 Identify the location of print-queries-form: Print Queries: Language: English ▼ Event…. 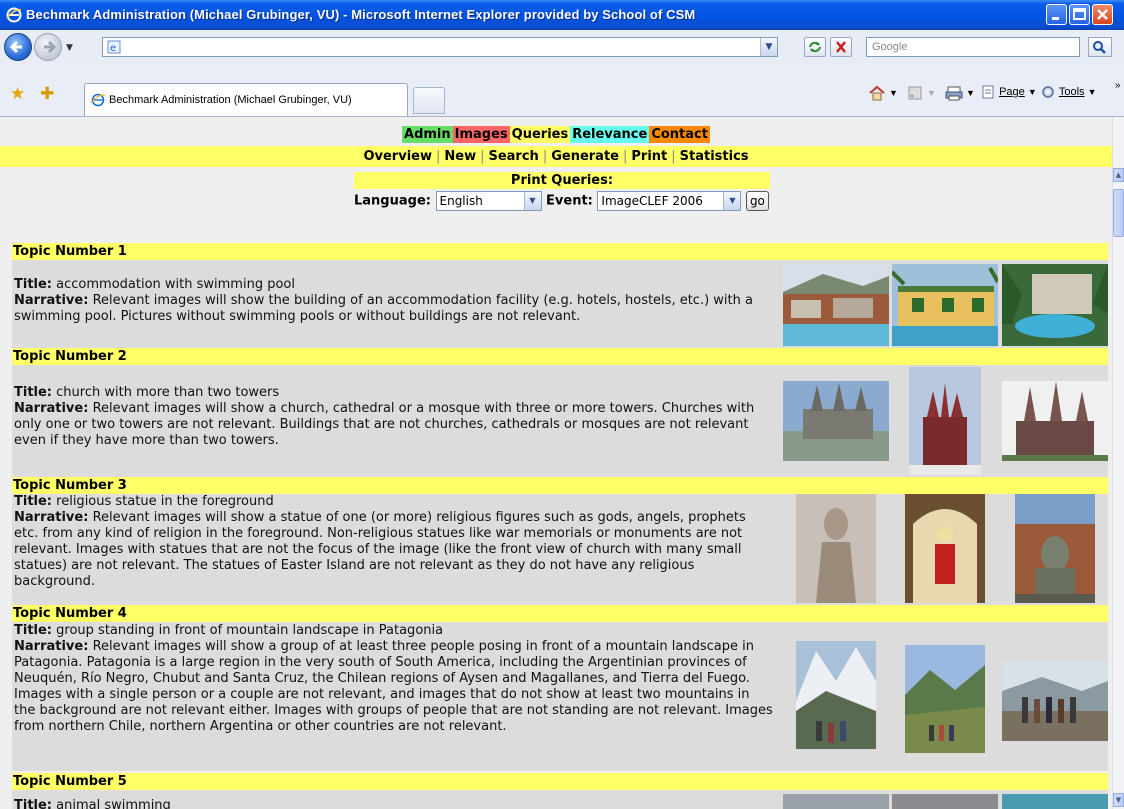
(562, 191).